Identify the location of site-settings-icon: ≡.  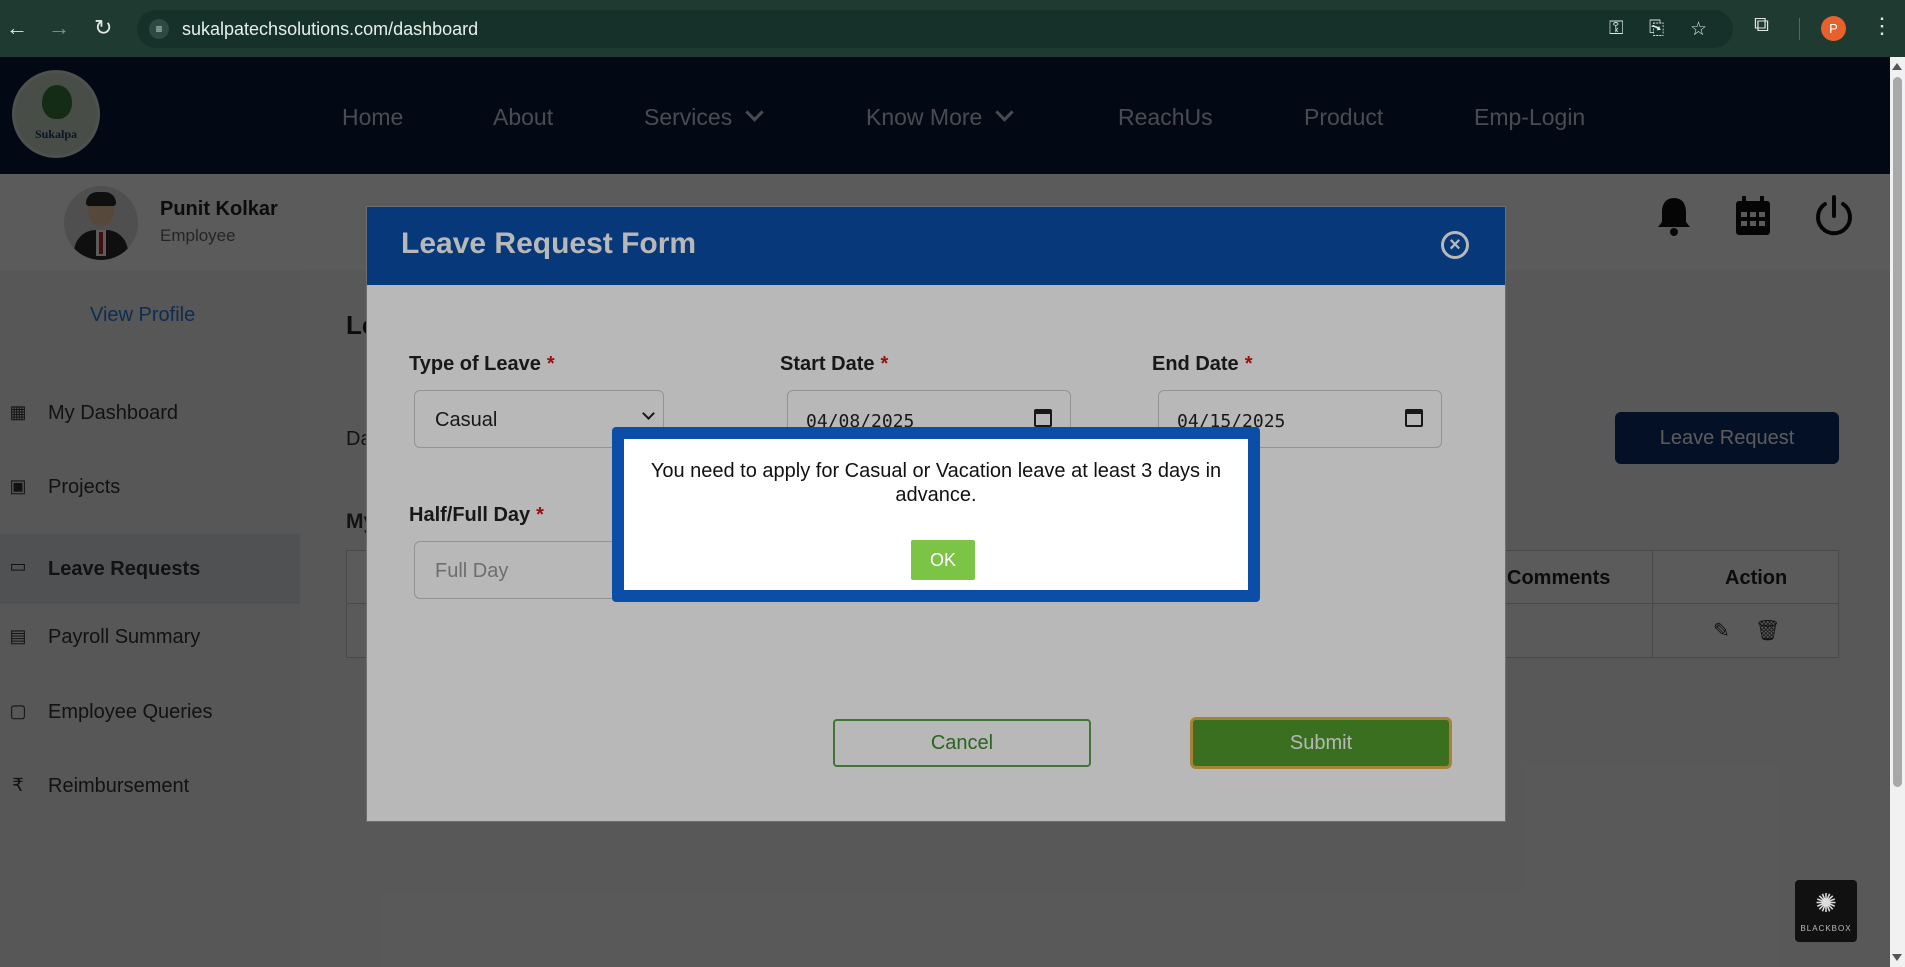
(159, 29).